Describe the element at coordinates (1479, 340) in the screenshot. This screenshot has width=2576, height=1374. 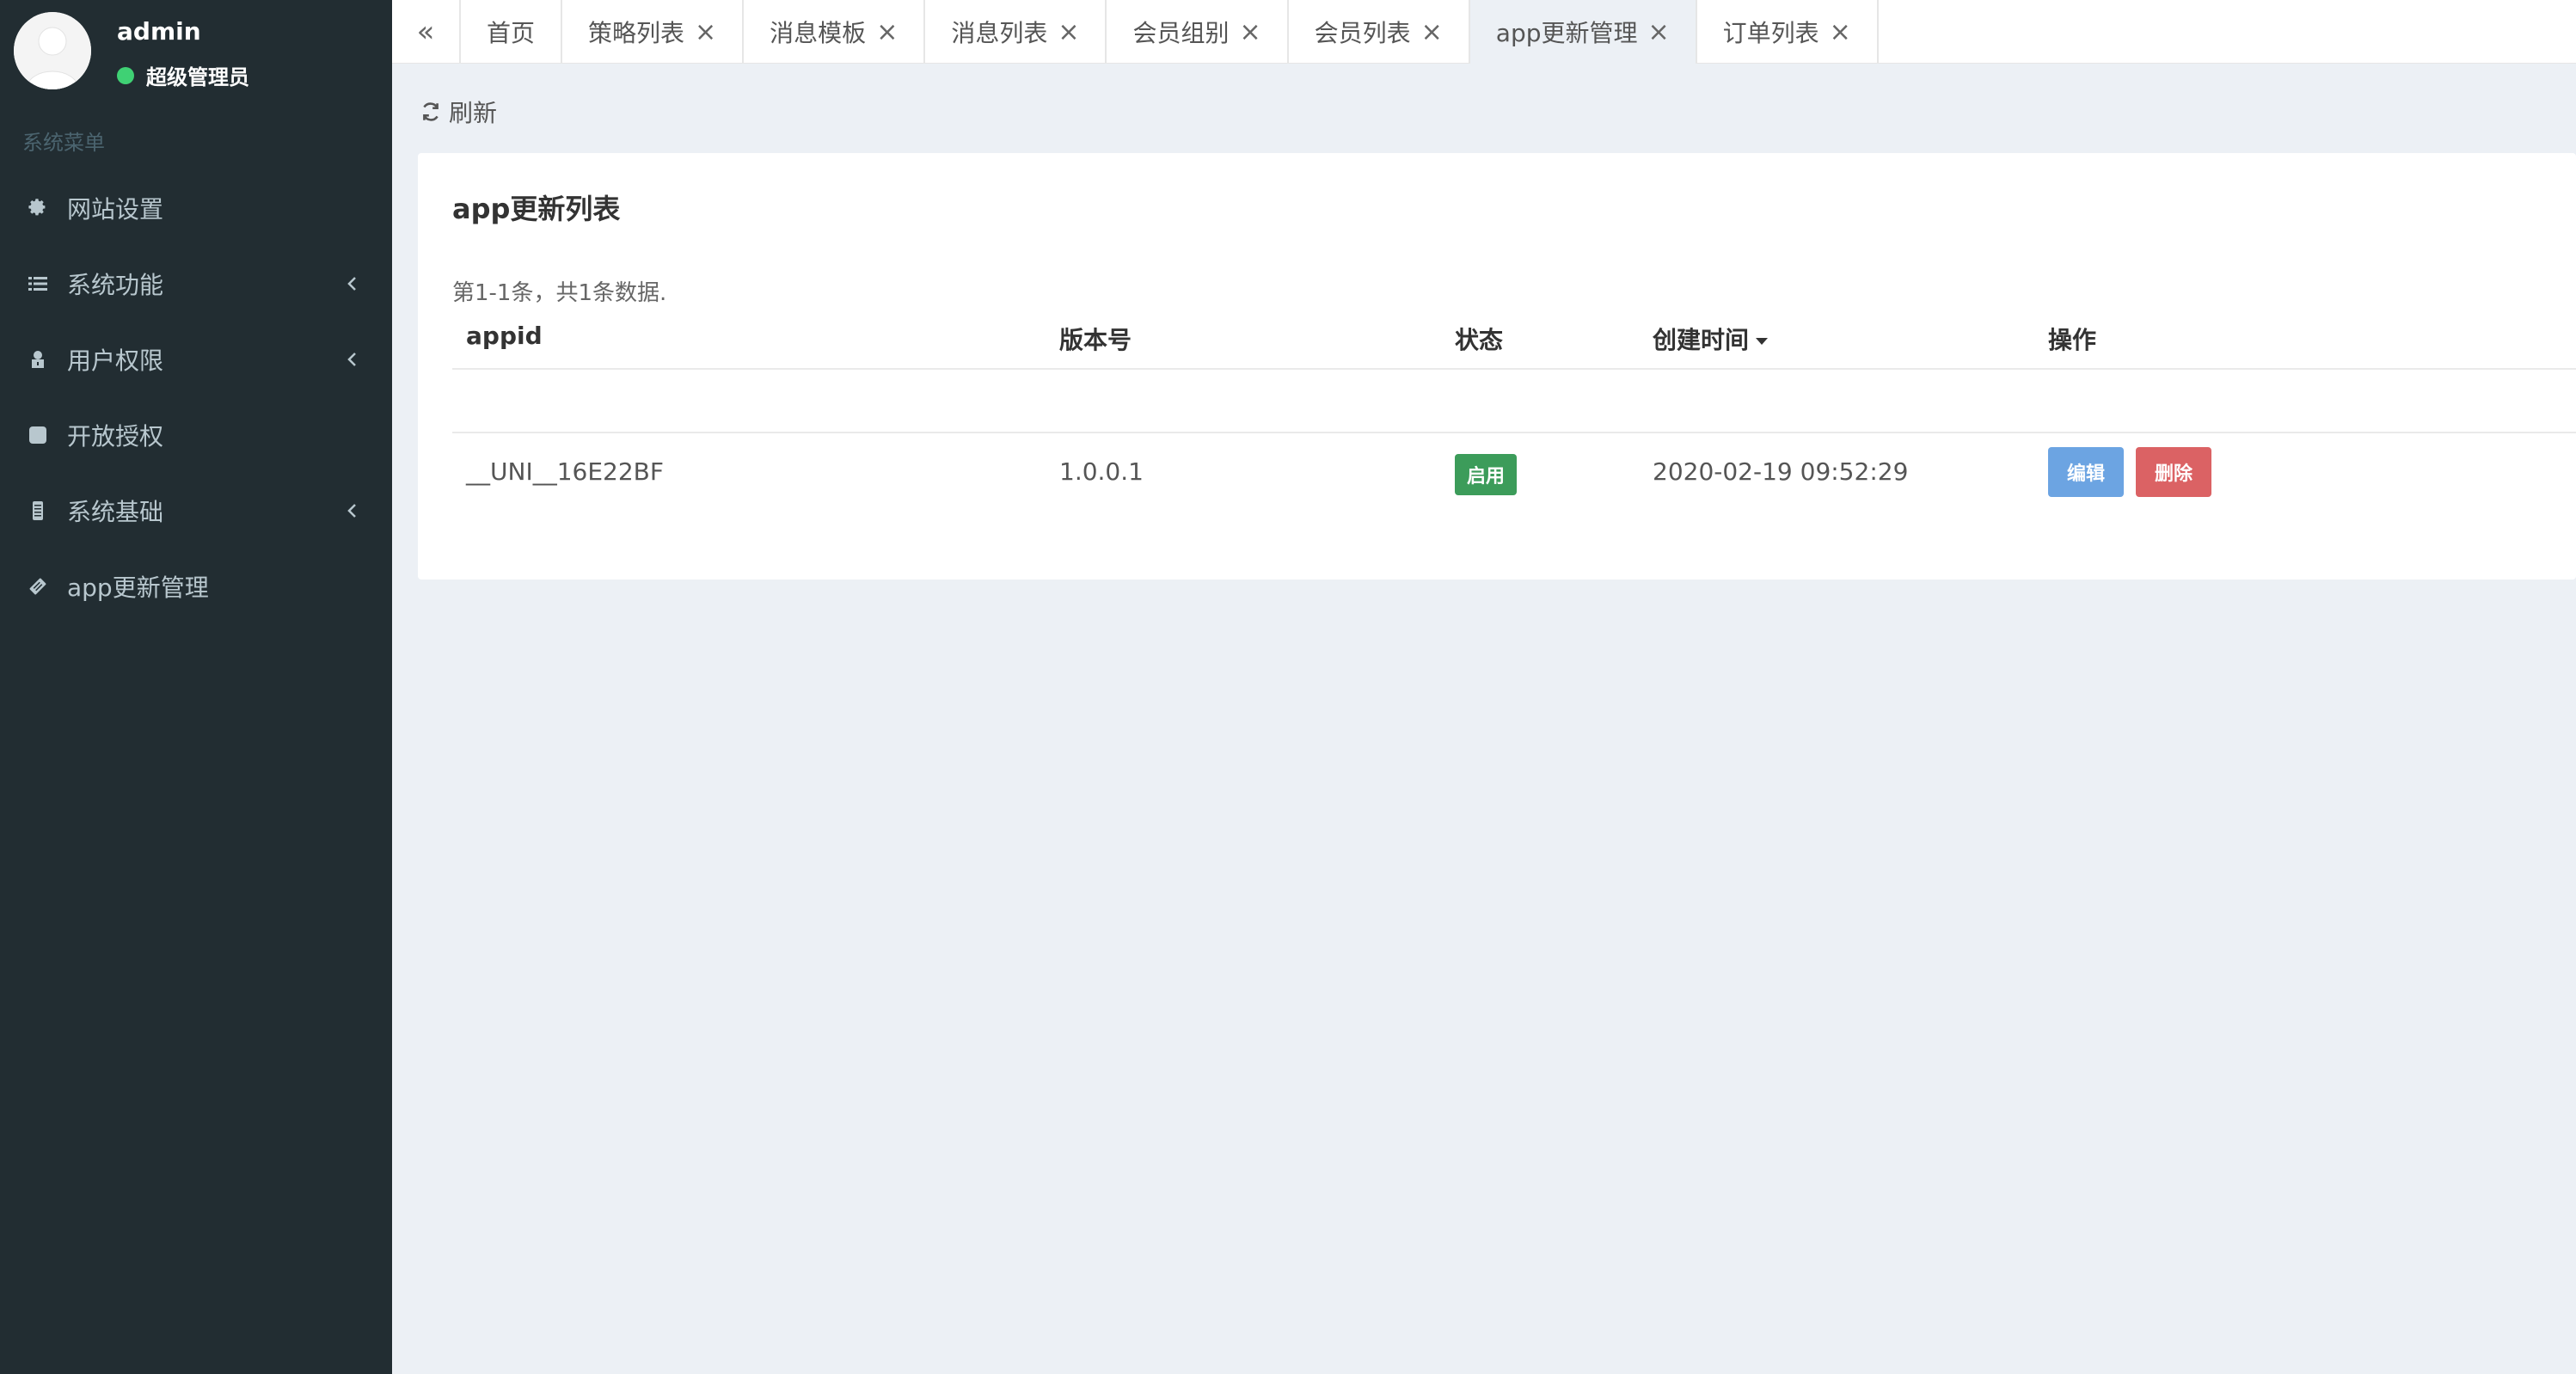
I see `column-header-status: 状态` at that location.